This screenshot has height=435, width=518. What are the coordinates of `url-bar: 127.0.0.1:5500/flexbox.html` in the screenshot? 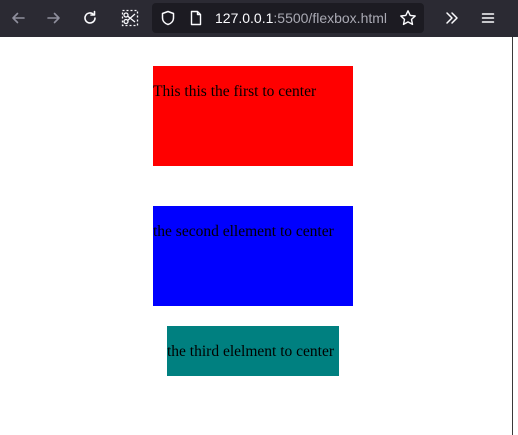 It's located at (288, 18).